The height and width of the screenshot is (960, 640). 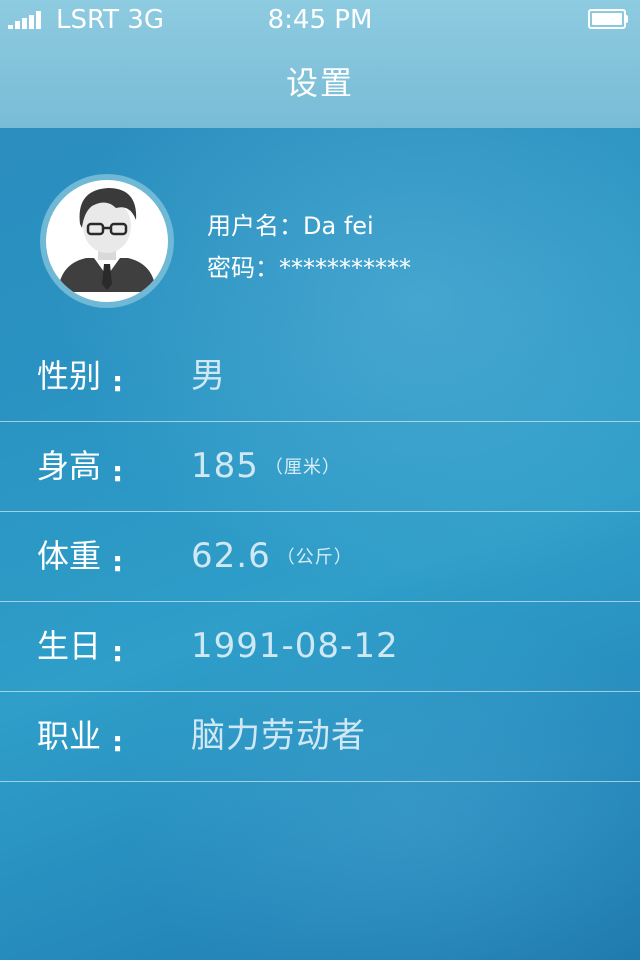 What do you see at coordinates (309, 247) in the screenshot?
I see `account-info: 用户名： Da fei 密码： ***********` at bounding box center [309, 247].